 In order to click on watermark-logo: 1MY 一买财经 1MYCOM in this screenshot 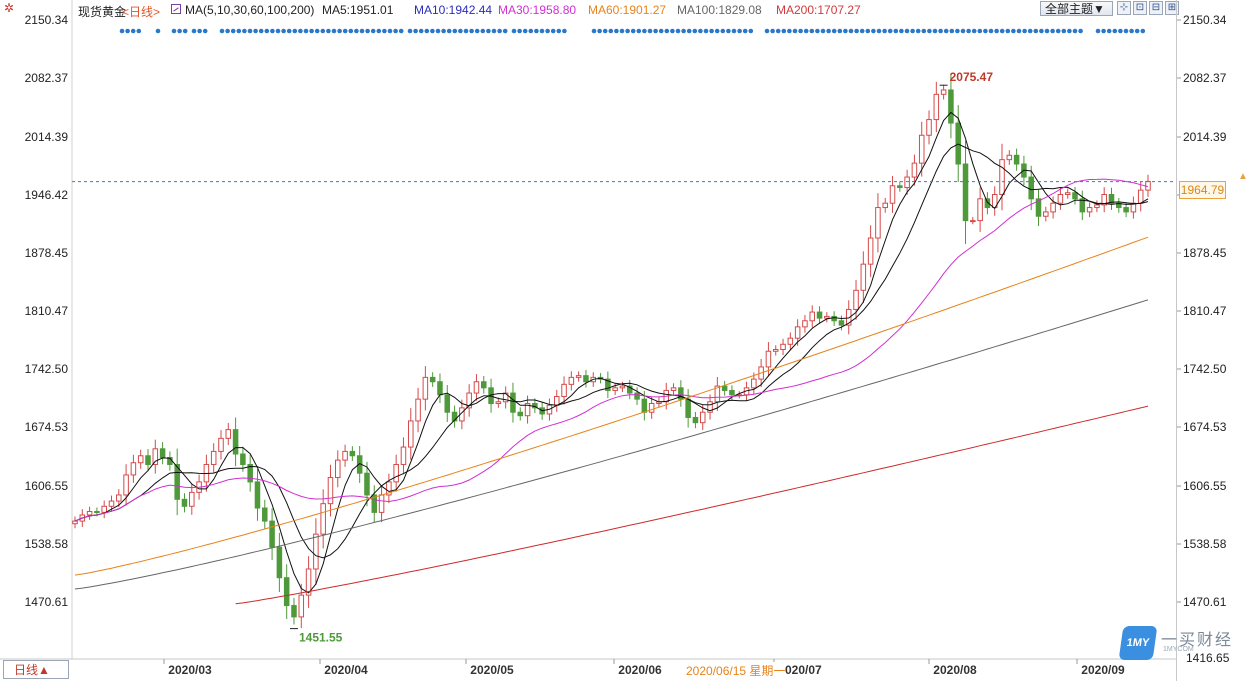, I will do `click(1179, 644)`.